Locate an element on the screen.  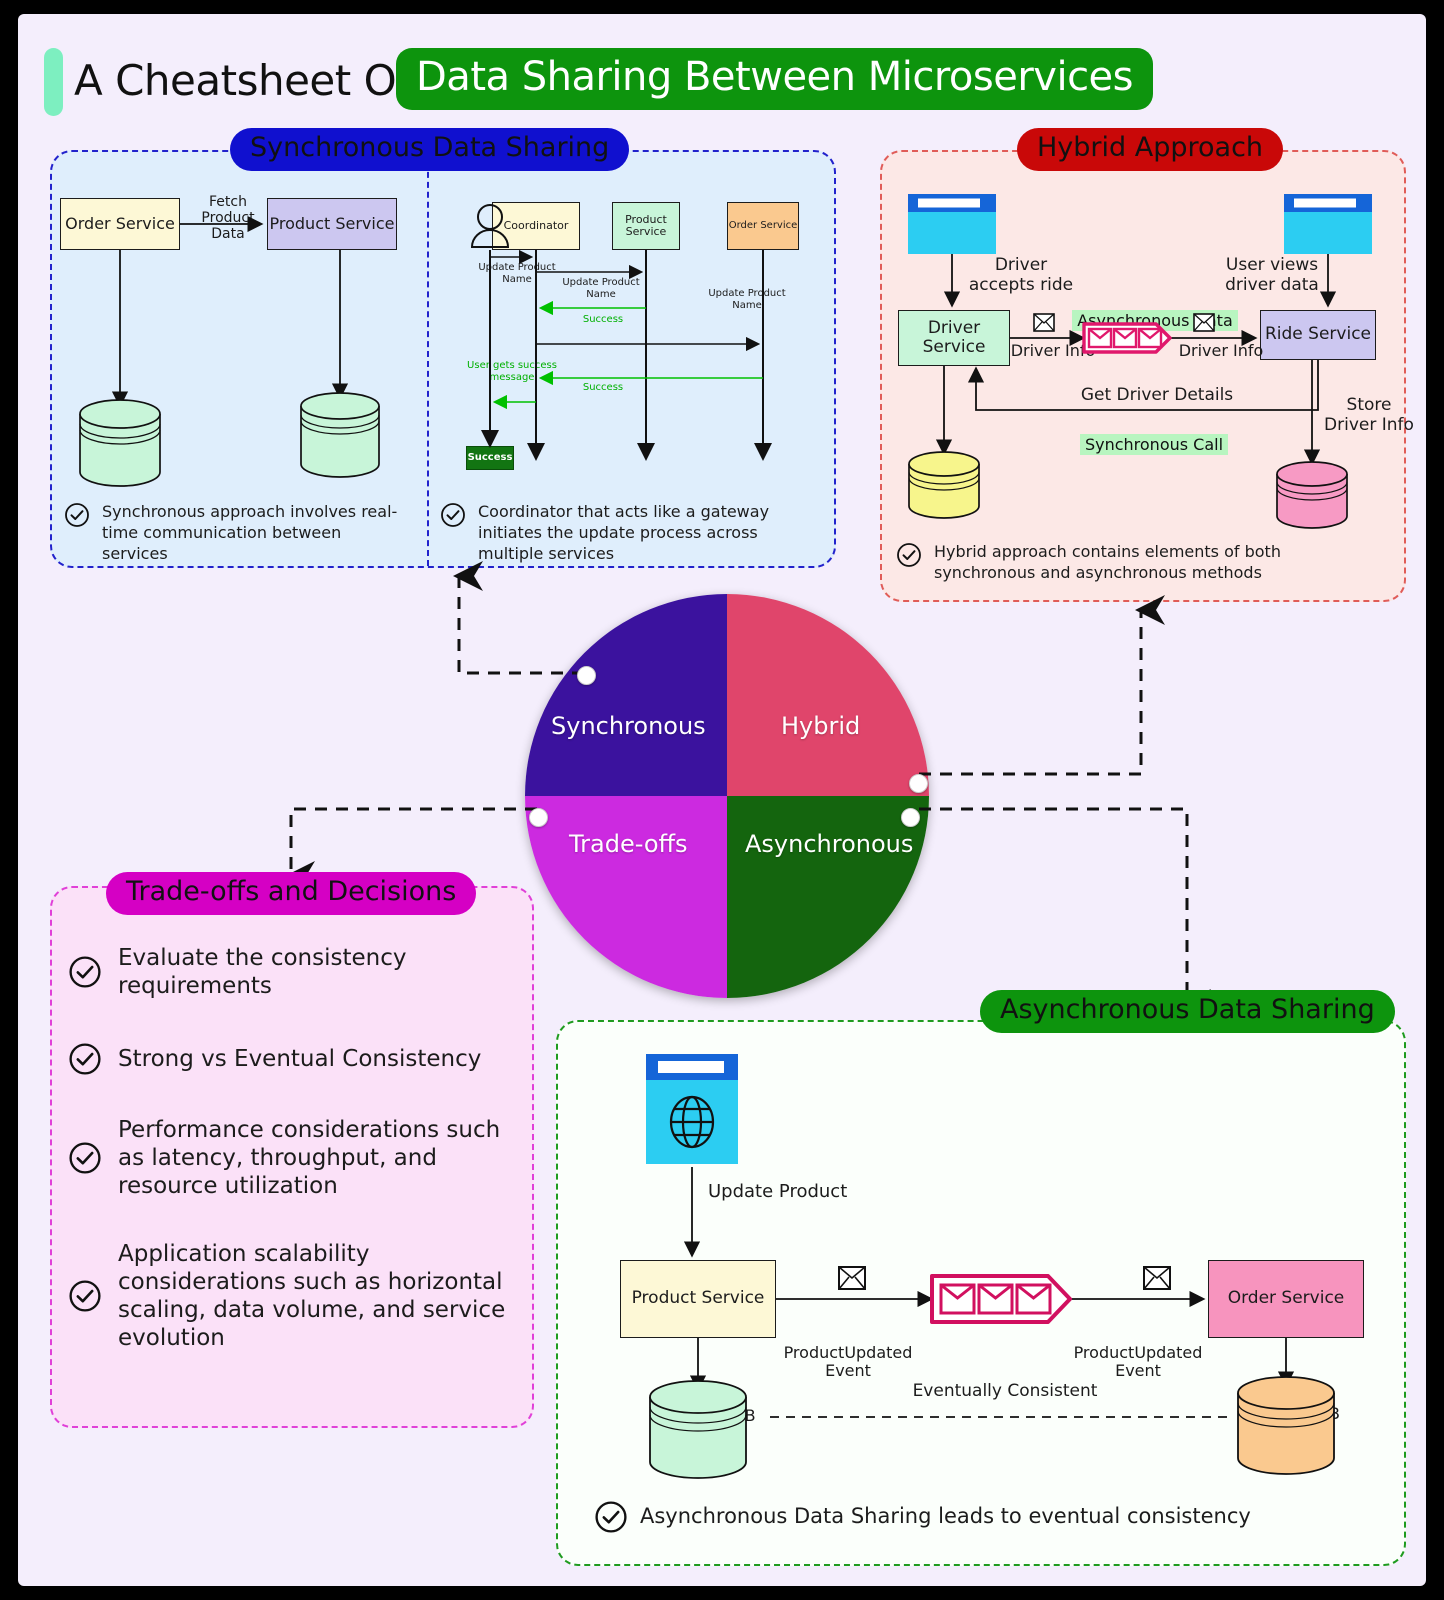
seq-participant-product-service: Product Service is located at coordinates (646, 226).